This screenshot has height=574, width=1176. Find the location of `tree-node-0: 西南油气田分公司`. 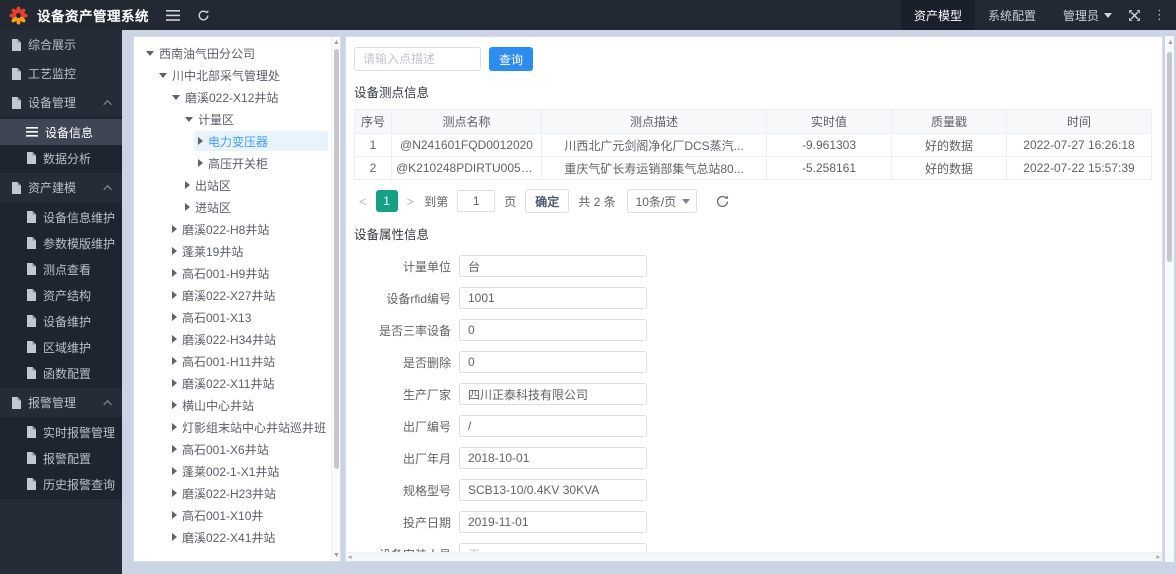

tree-node-0: 西南油气田分公司 is located at coordinates (237, 53).